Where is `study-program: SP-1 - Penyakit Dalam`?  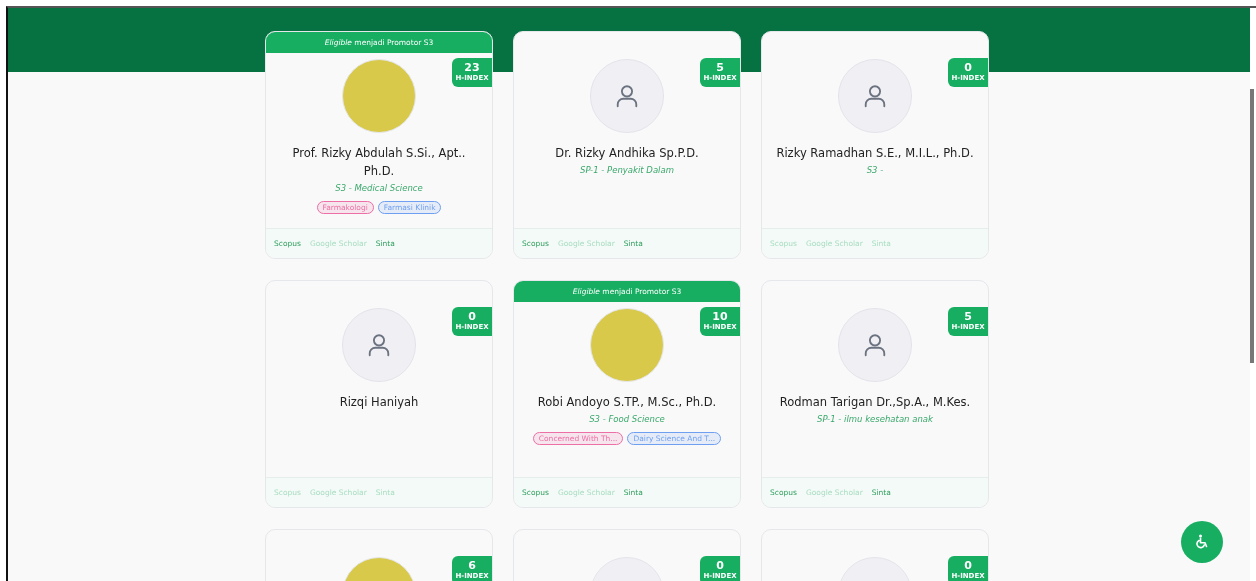
study-program: SP-1 - Penyakit Dalam is located at coordinates (627, 170).